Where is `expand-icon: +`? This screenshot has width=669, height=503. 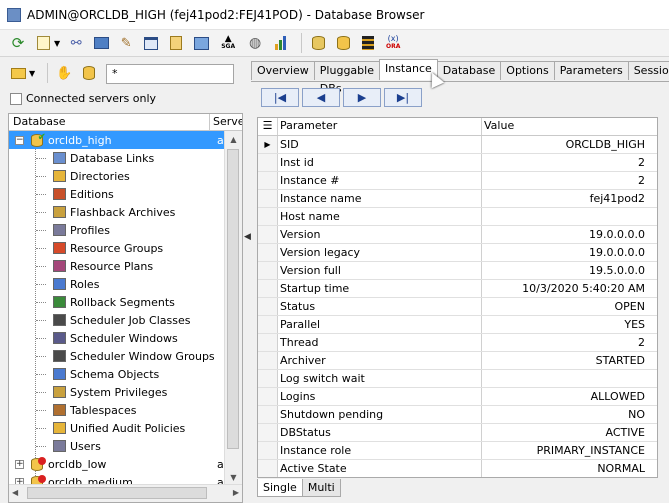
expand-icon: + is located at coordinates (19, 464).